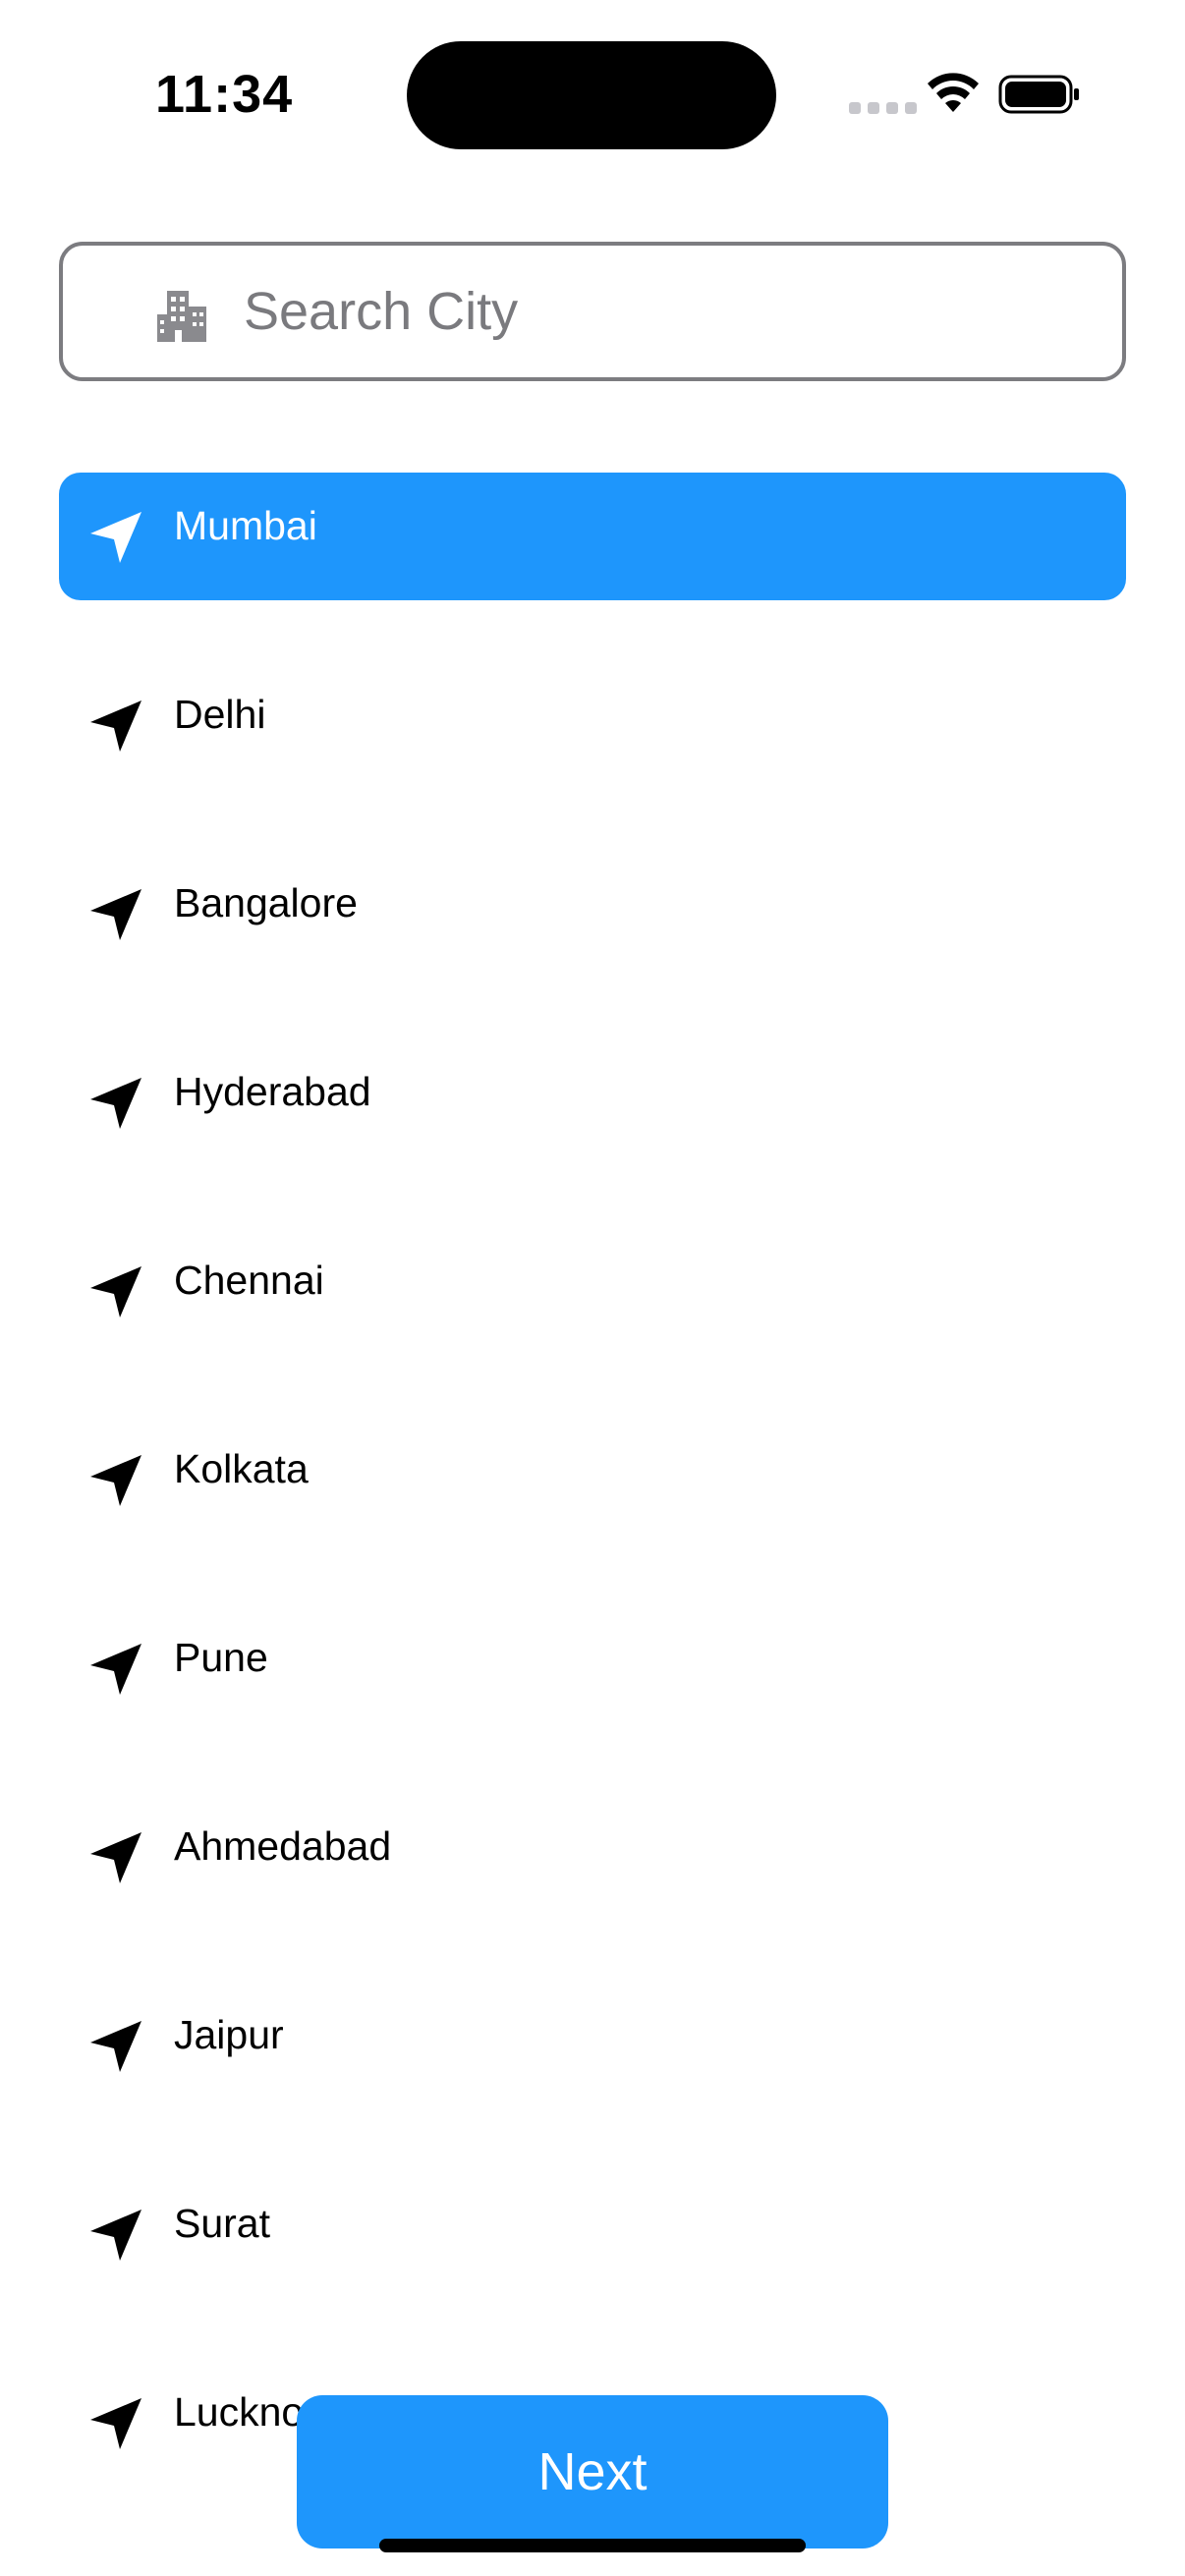 The height and width of the screenshot is (2576, 1185). What do you see at coordinates (592, 914) in the screenshot?
I see `city-row-bangalore: Bangalore` at bounding box center [592, 914].